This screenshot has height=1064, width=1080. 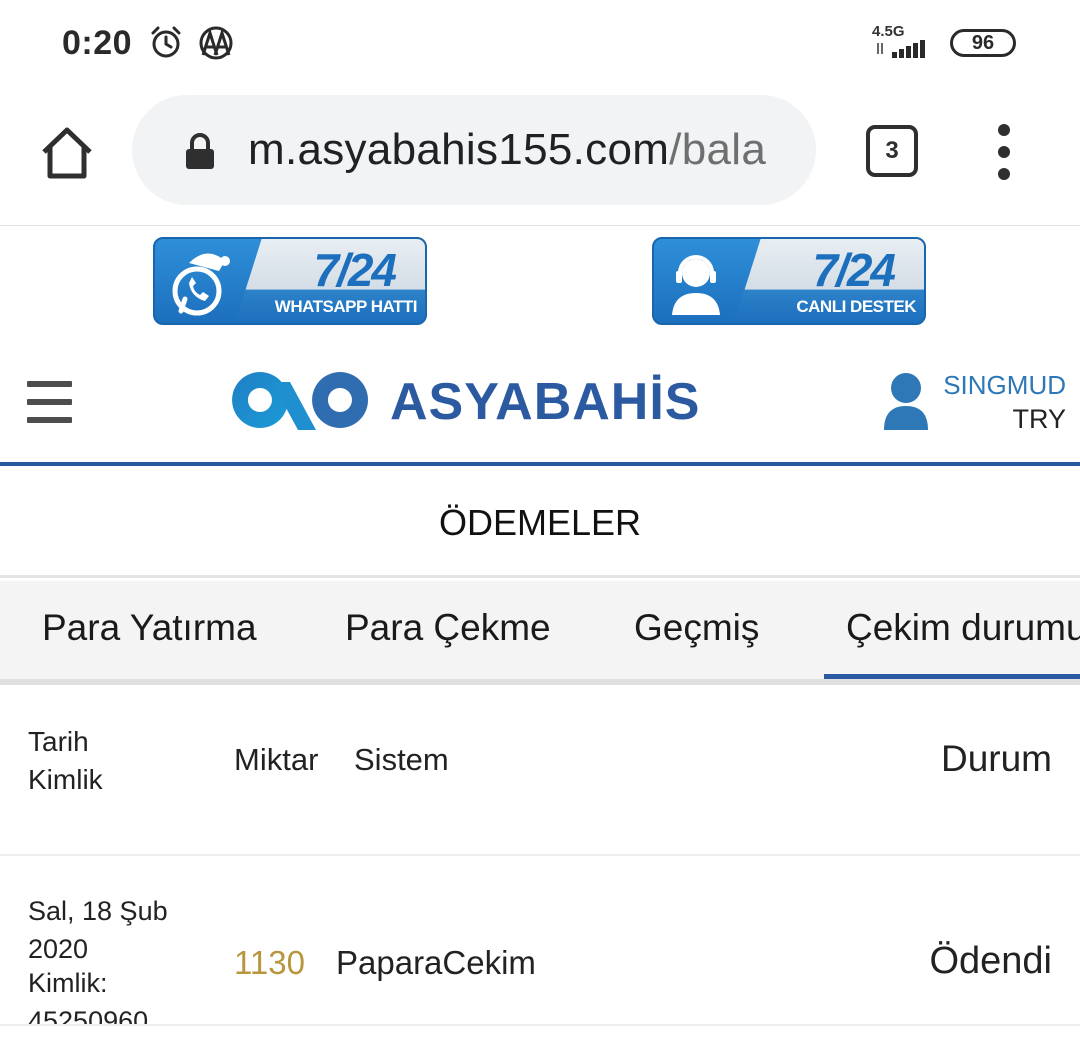 What do you see at coordinates (718, 149) in the screenshot?
I see `url-path: /bala` at bounding box center [718, 149].